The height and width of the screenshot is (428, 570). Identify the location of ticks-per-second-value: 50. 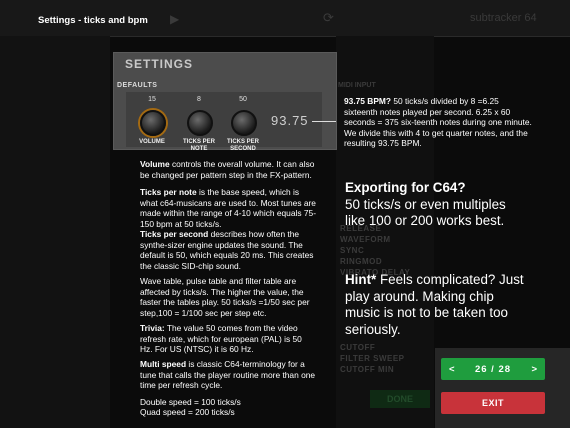
(243, 99).